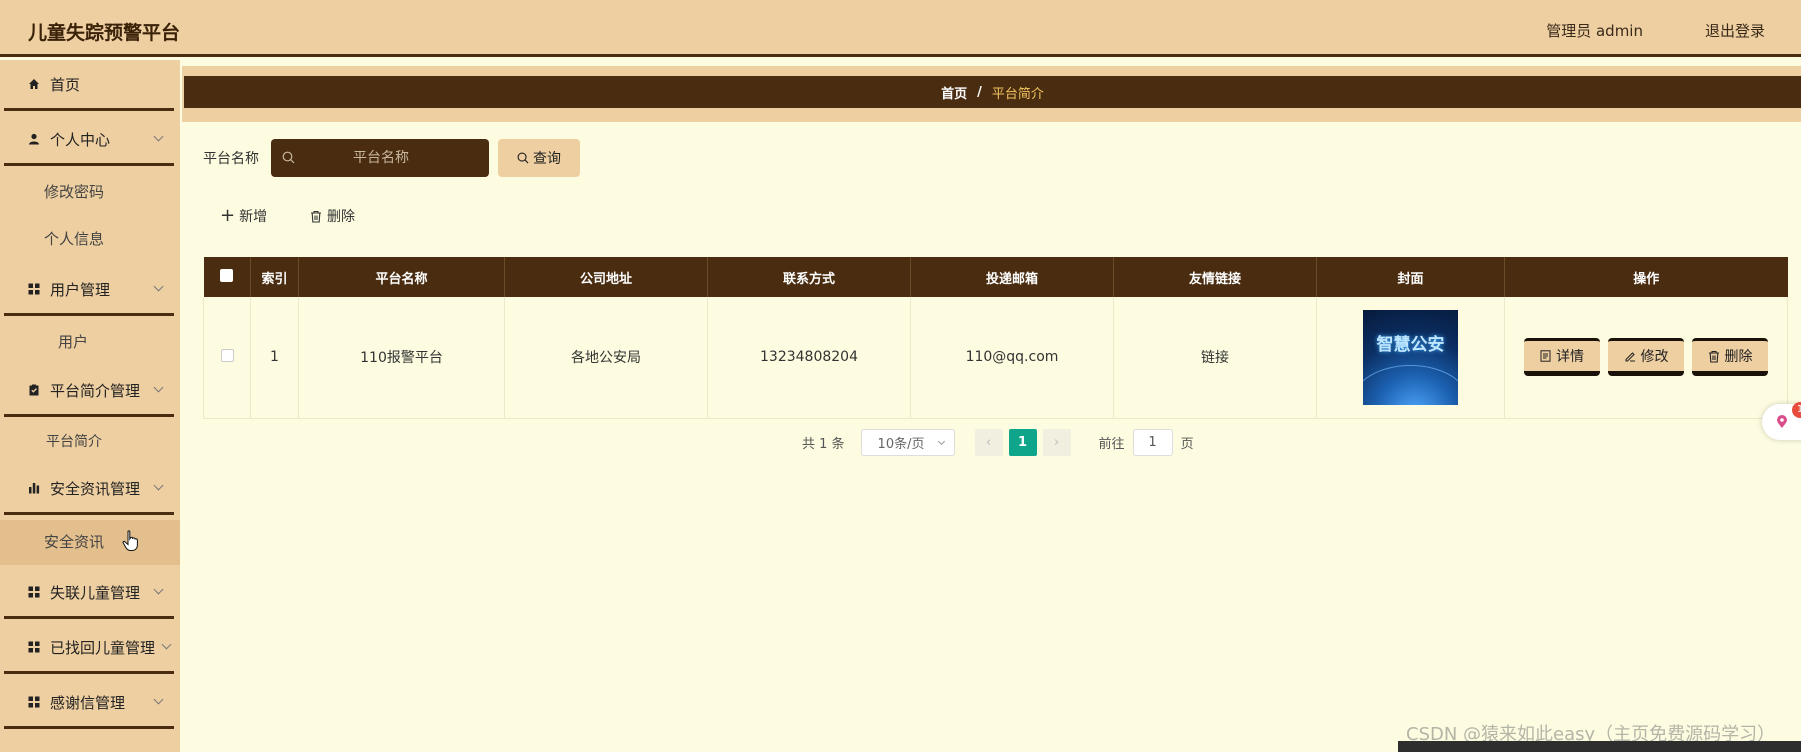  What do you see at coordinates (74, 239) in the screenshot?
I see `sidebar-item-label: 个人信息` at bounding box center [74, 239].